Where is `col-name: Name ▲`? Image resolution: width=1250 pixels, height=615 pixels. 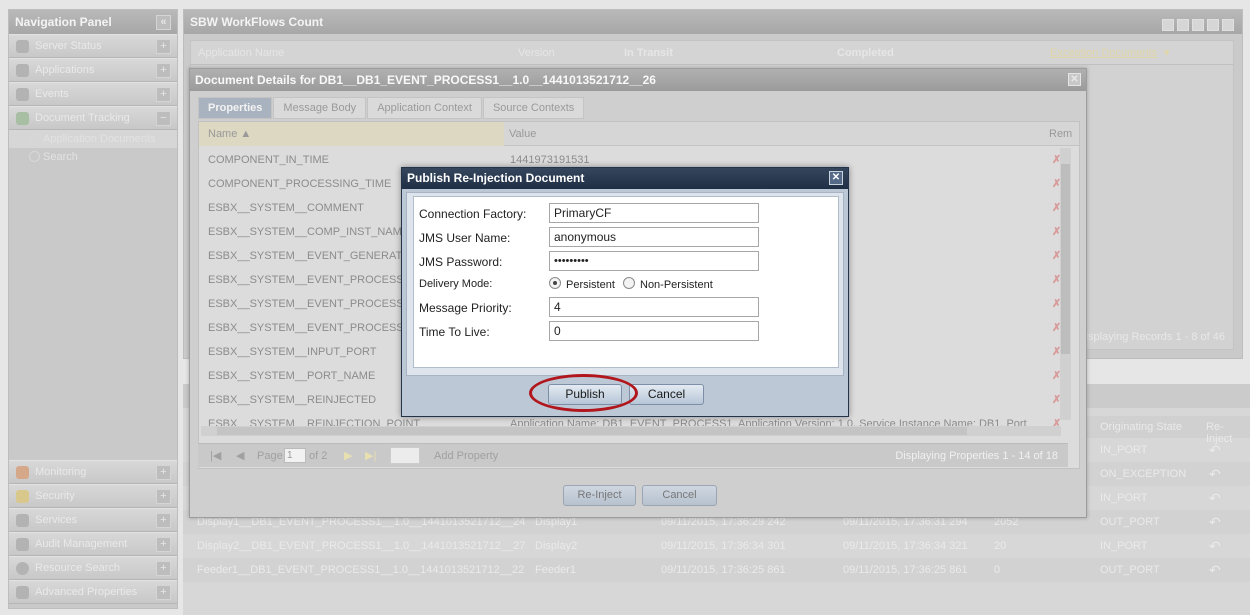
col-name: Name ▲ is located at coordinates (351, 134).